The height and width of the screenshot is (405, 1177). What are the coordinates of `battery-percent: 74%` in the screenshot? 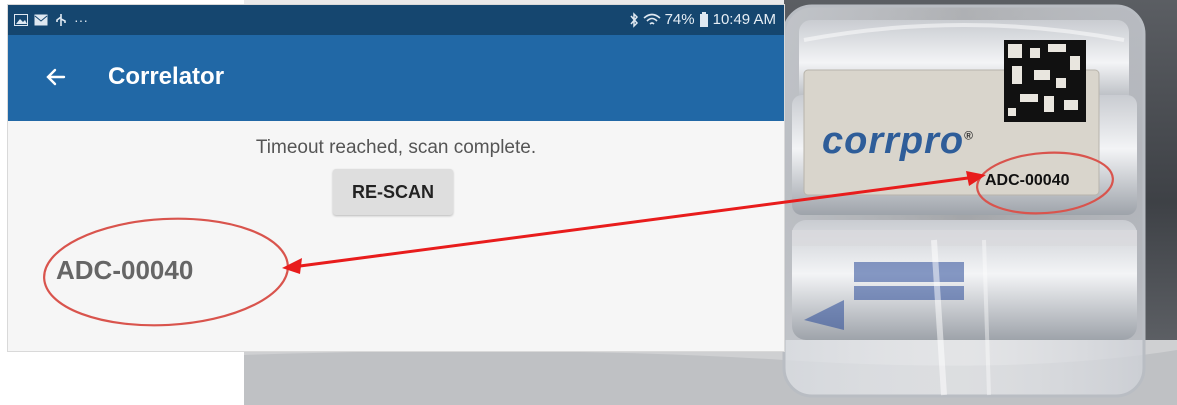 It's located at (679, 19).